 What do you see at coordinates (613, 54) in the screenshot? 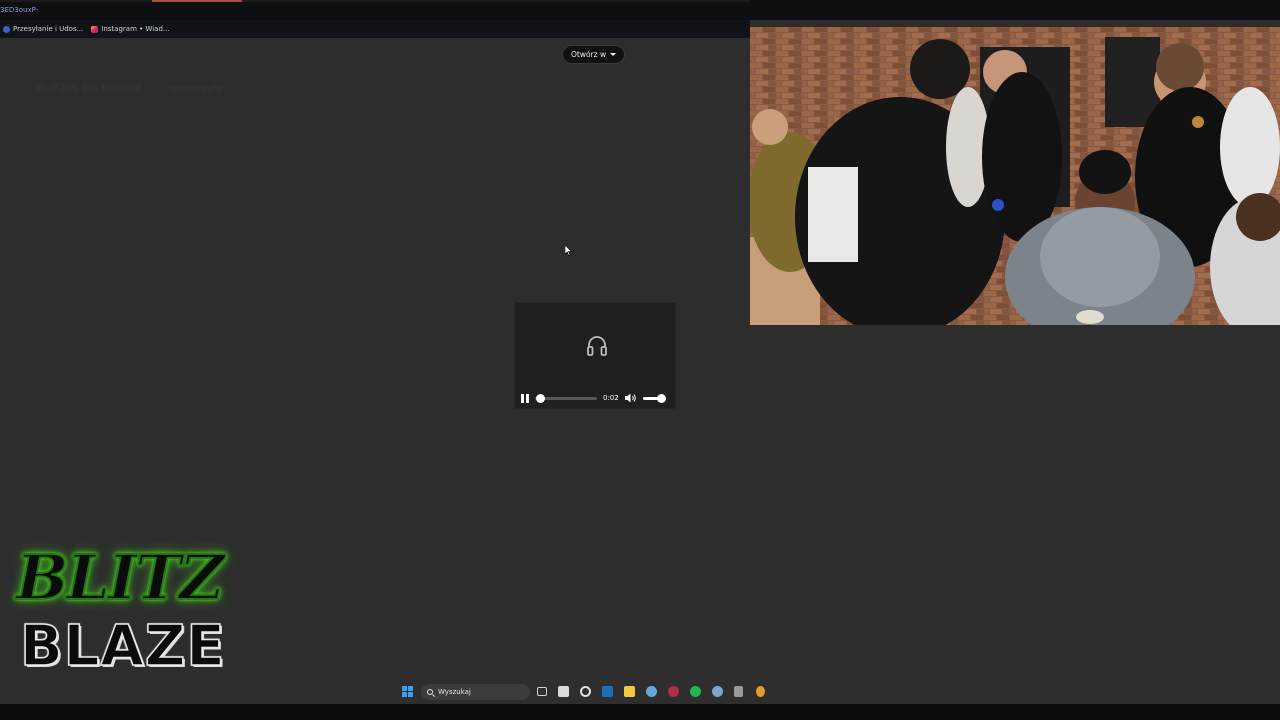
I see `chevron-down-icon` at bounding box center [613, 54].